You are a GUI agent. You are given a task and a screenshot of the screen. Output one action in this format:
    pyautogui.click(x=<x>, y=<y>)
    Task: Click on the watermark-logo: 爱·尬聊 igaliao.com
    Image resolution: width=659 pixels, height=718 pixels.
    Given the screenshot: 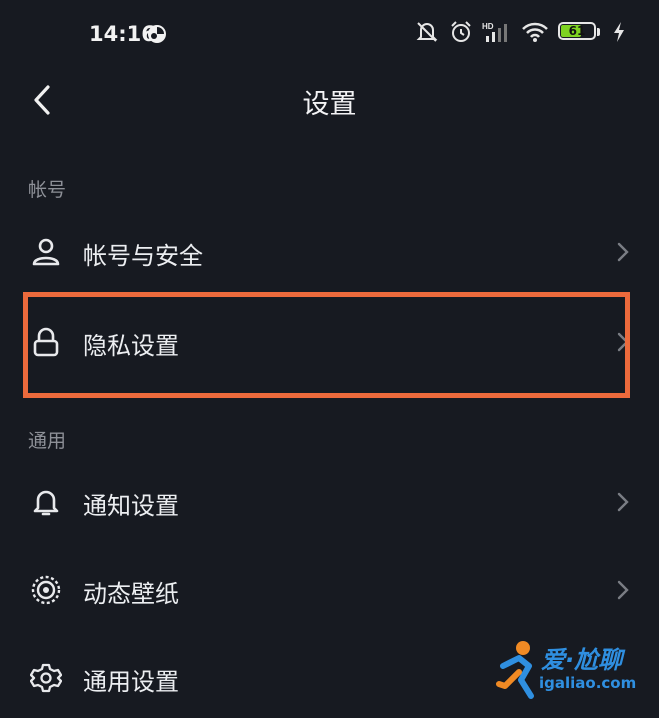 What is the action you would take?
    pyautogui.click(x=570, y=669)
    